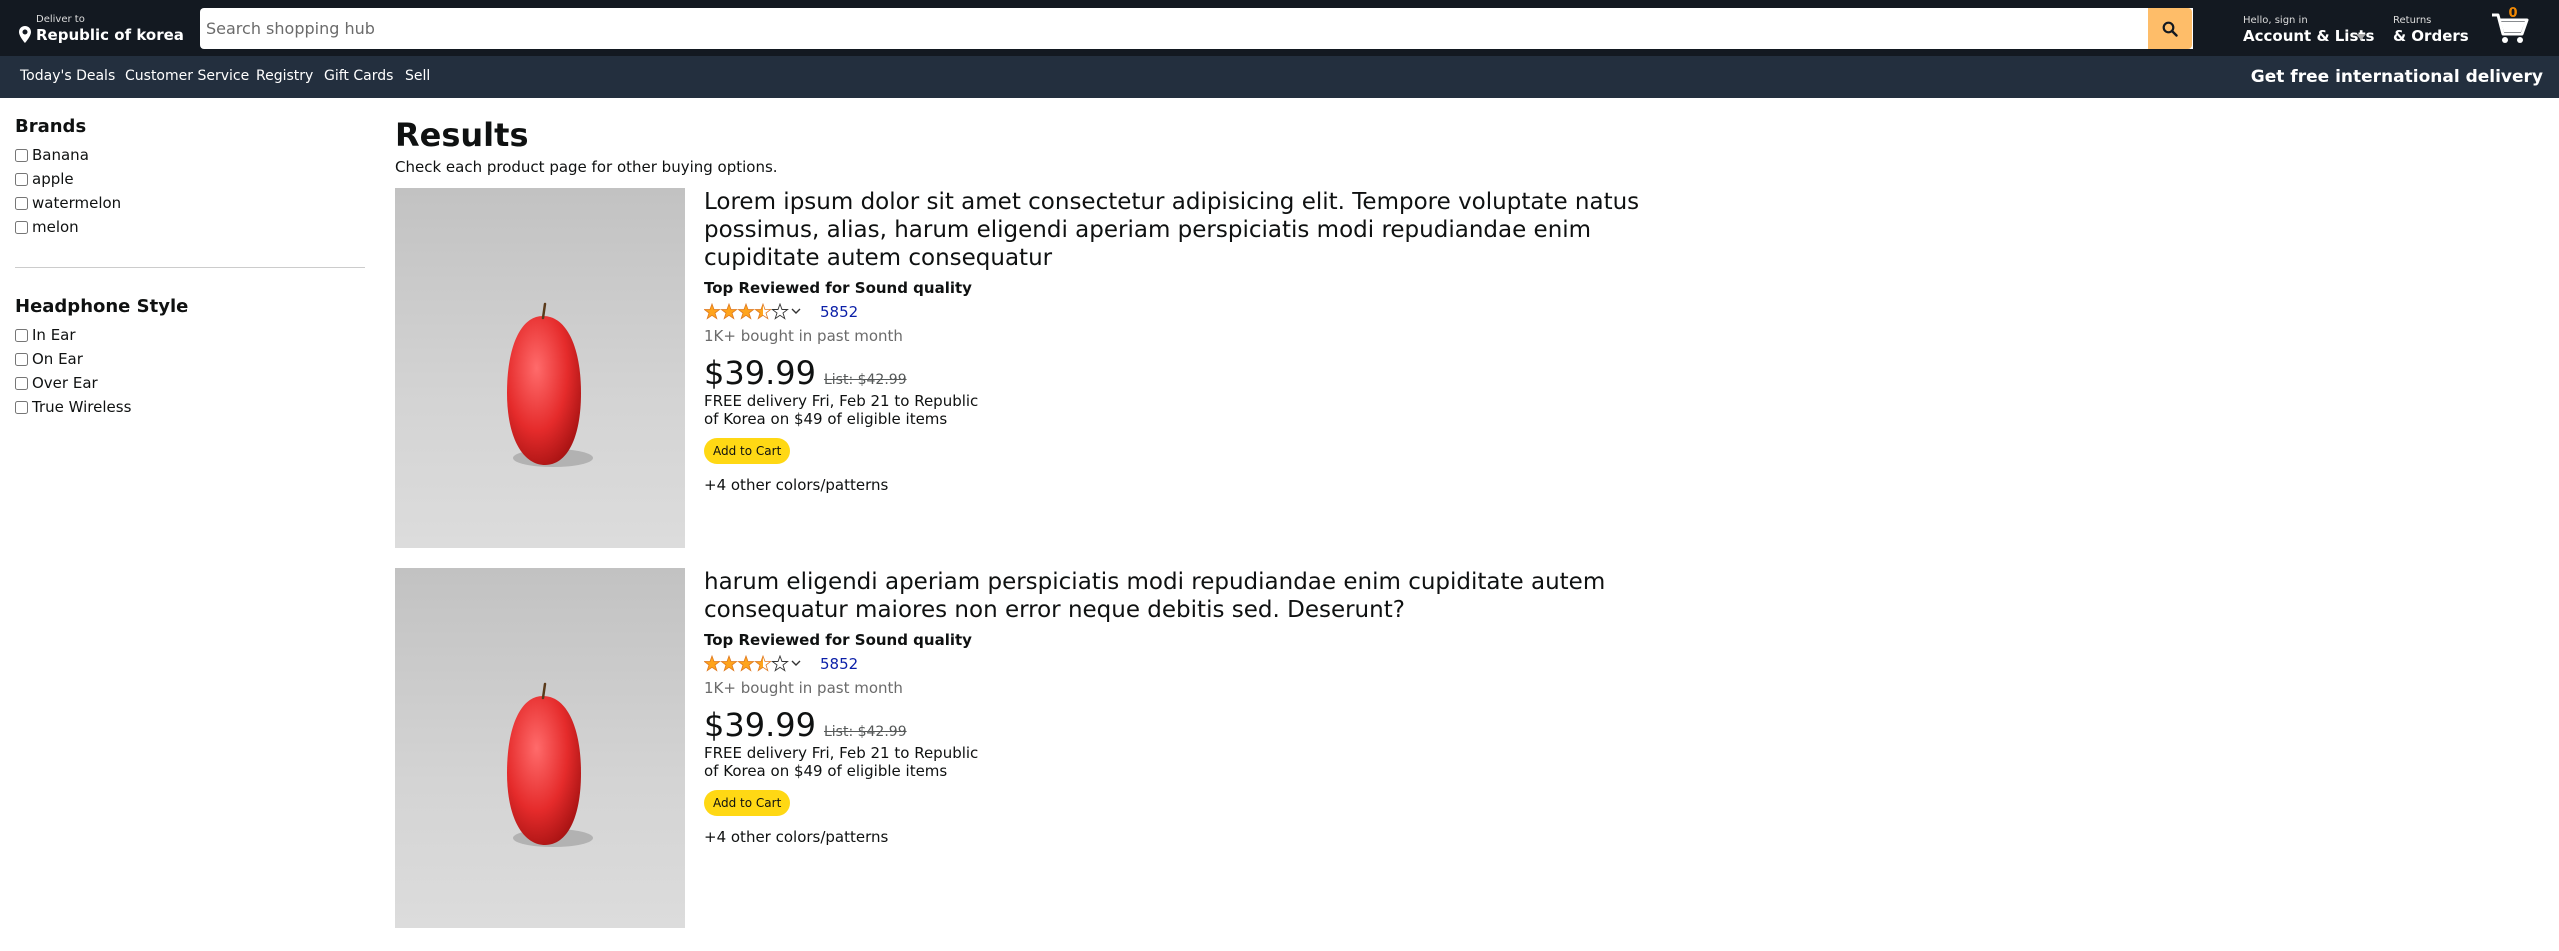 The image size is (2559, 951). I want to click on style-option: Over Ear, so click(190, 383).